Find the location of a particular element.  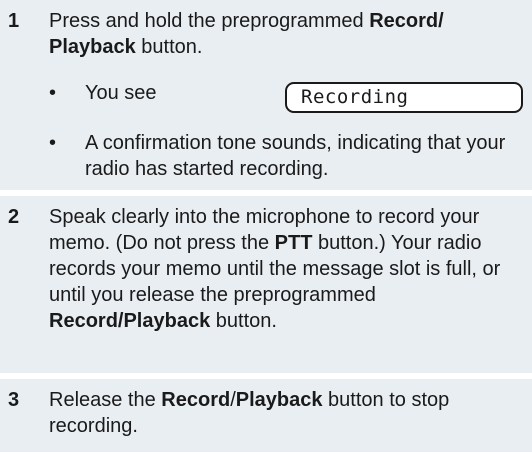

button-name-ptt: PTT is located at coordinates (293, 243).